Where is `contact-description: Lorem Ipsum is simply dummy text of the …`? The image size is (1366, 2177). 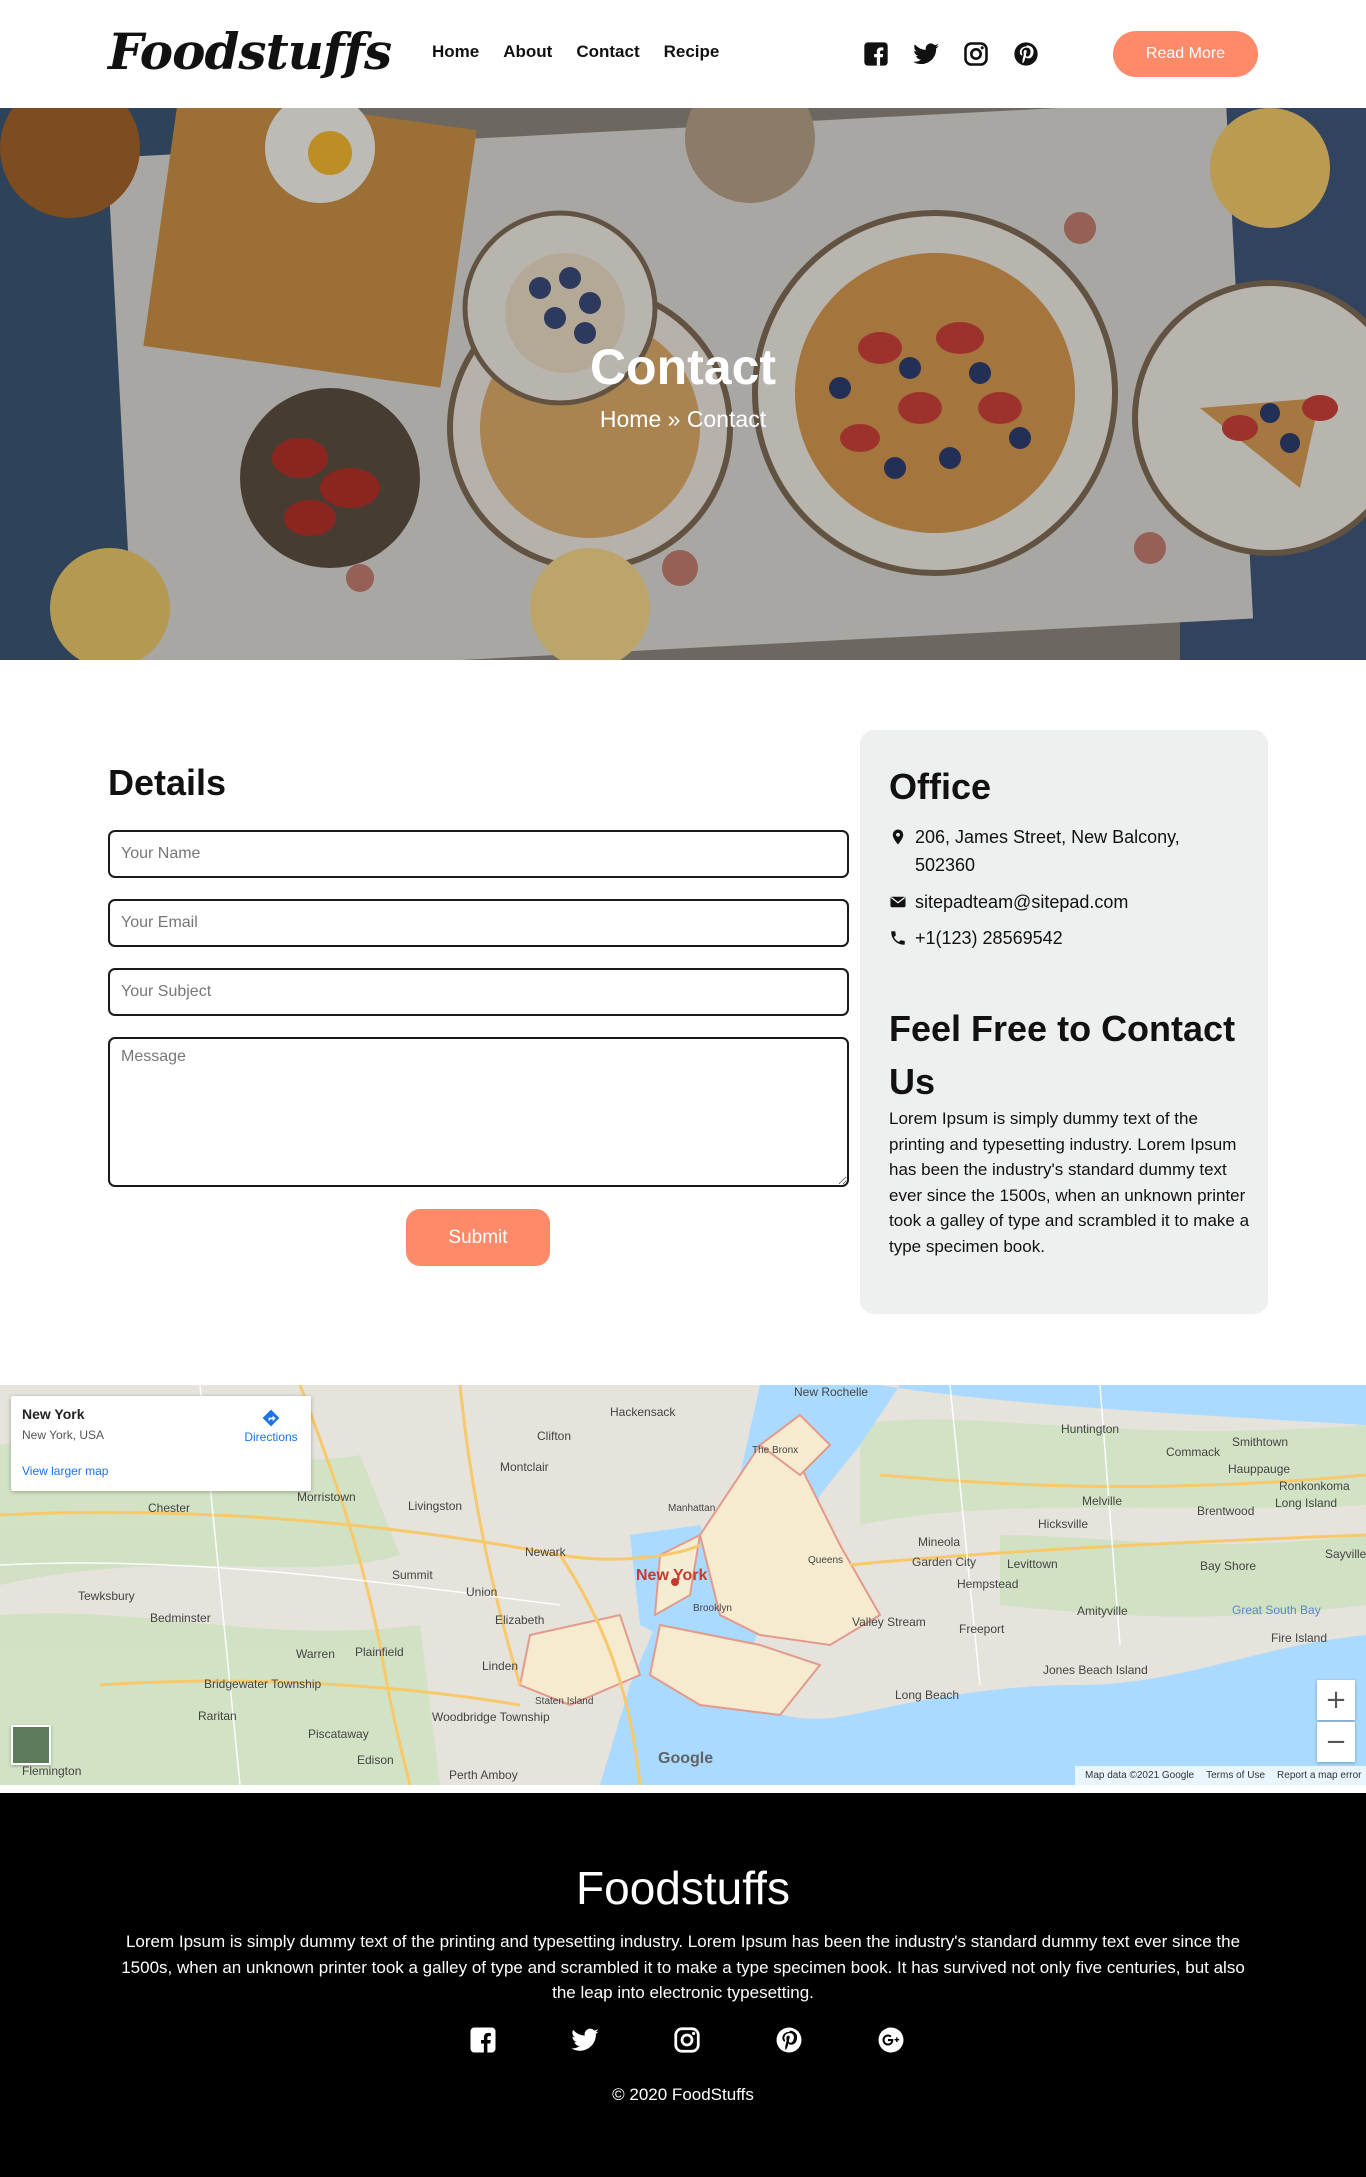
contact-description: Lorem Ipsum is simply dummy text of the … is located at coordinates (1069, 1182).